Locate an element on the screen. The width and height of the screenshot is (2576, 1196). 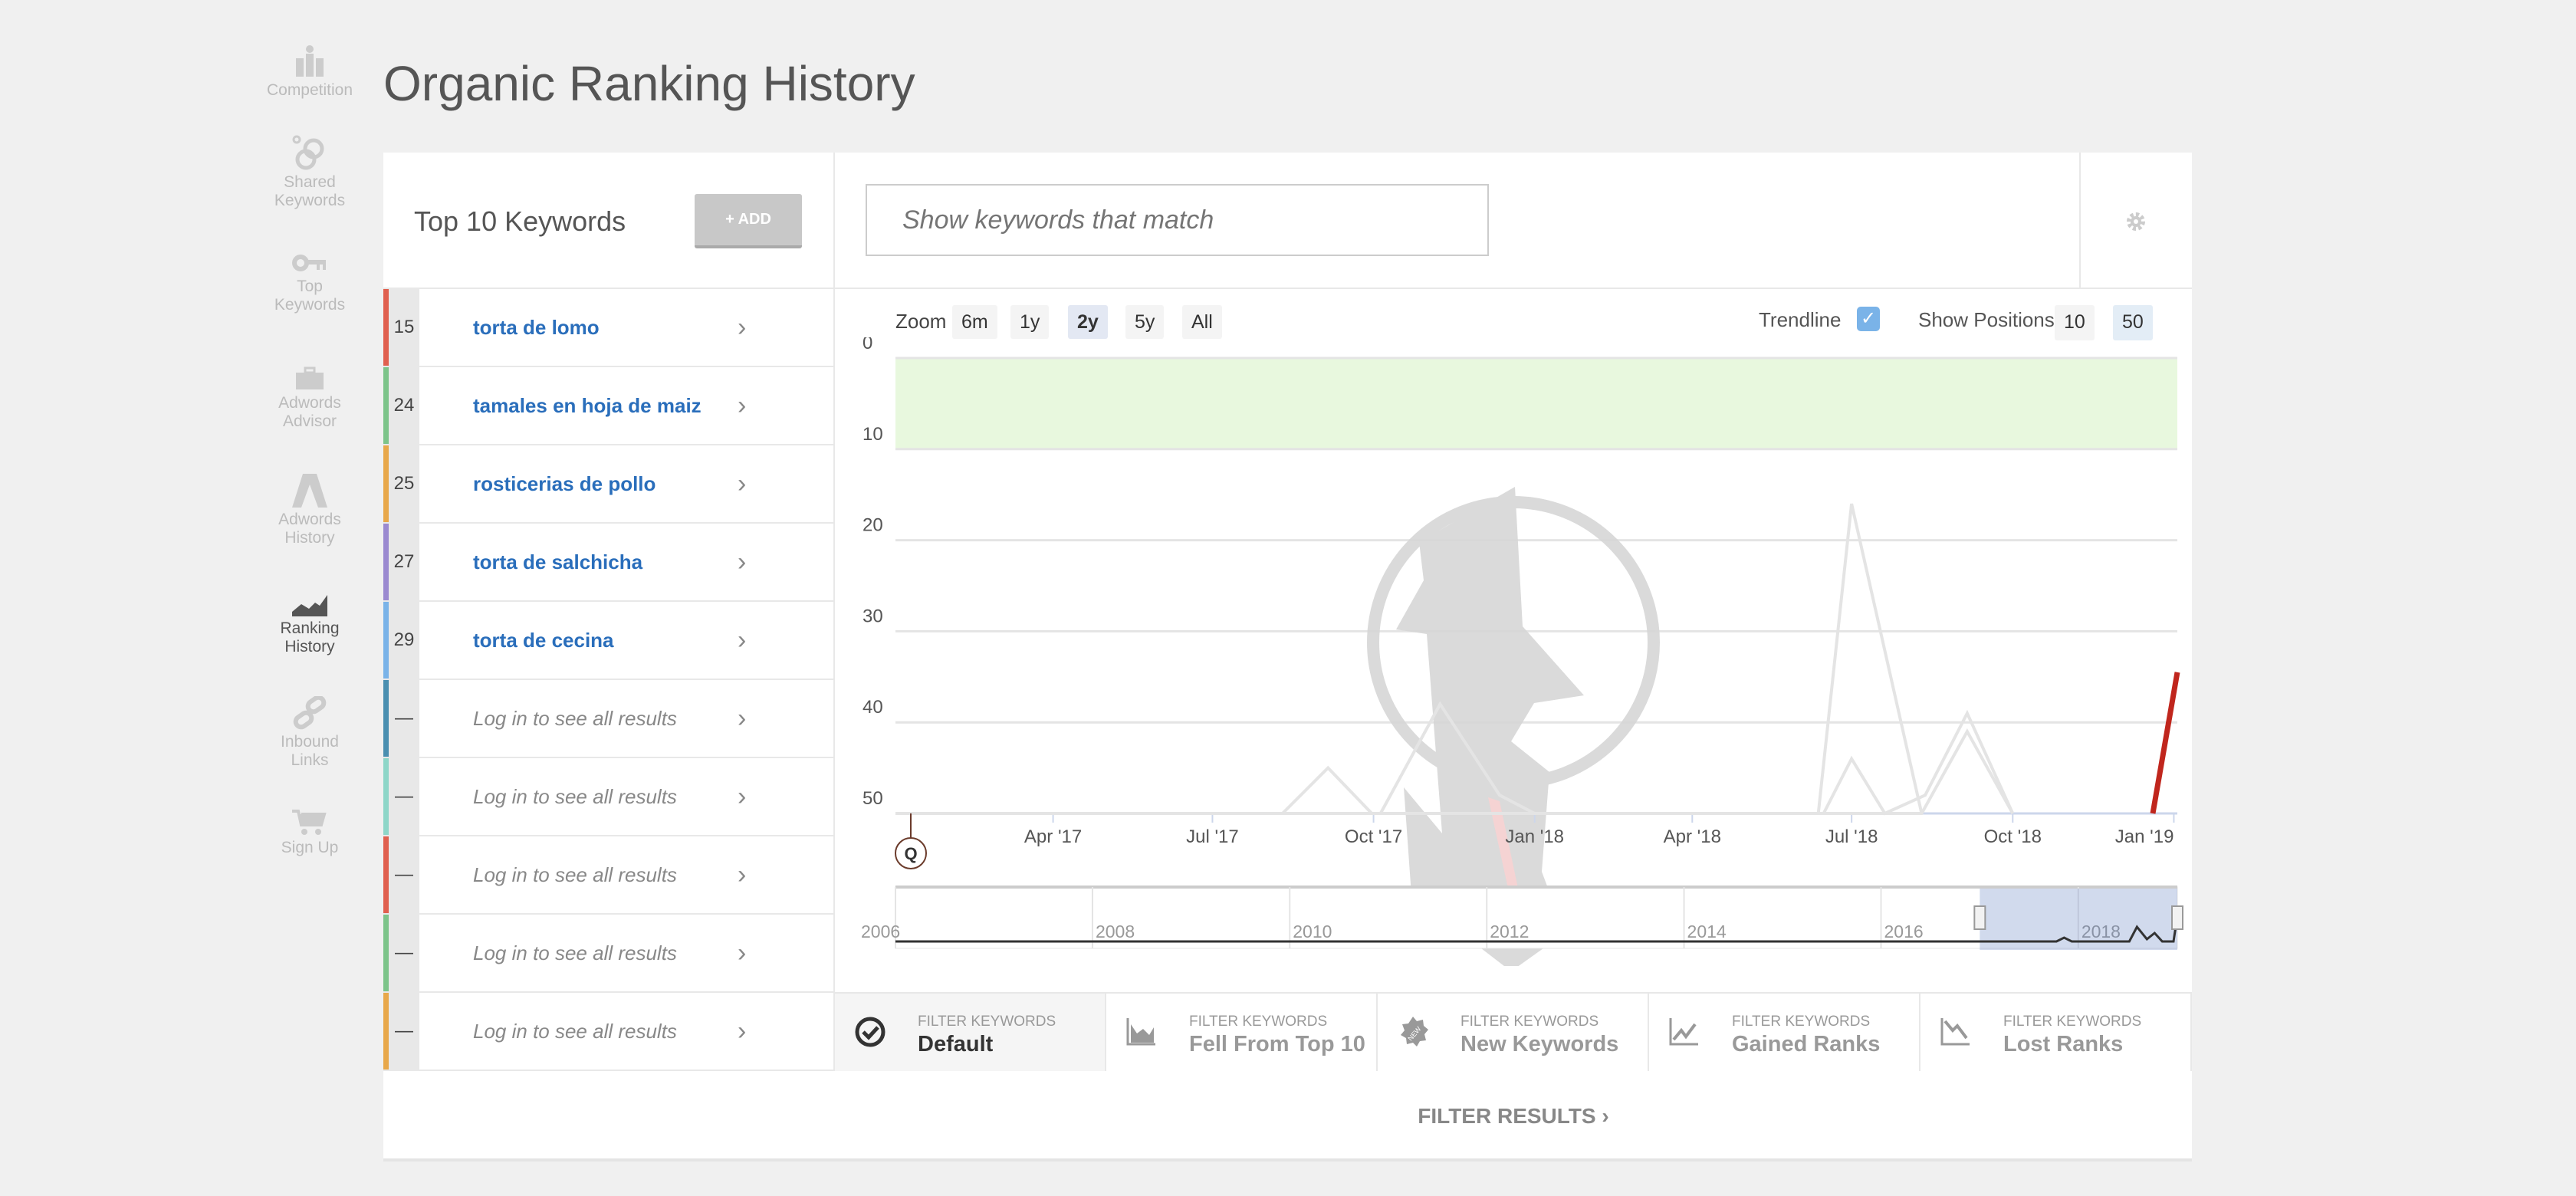
keyword-rank: 29 is located at coordinates (404, 640).